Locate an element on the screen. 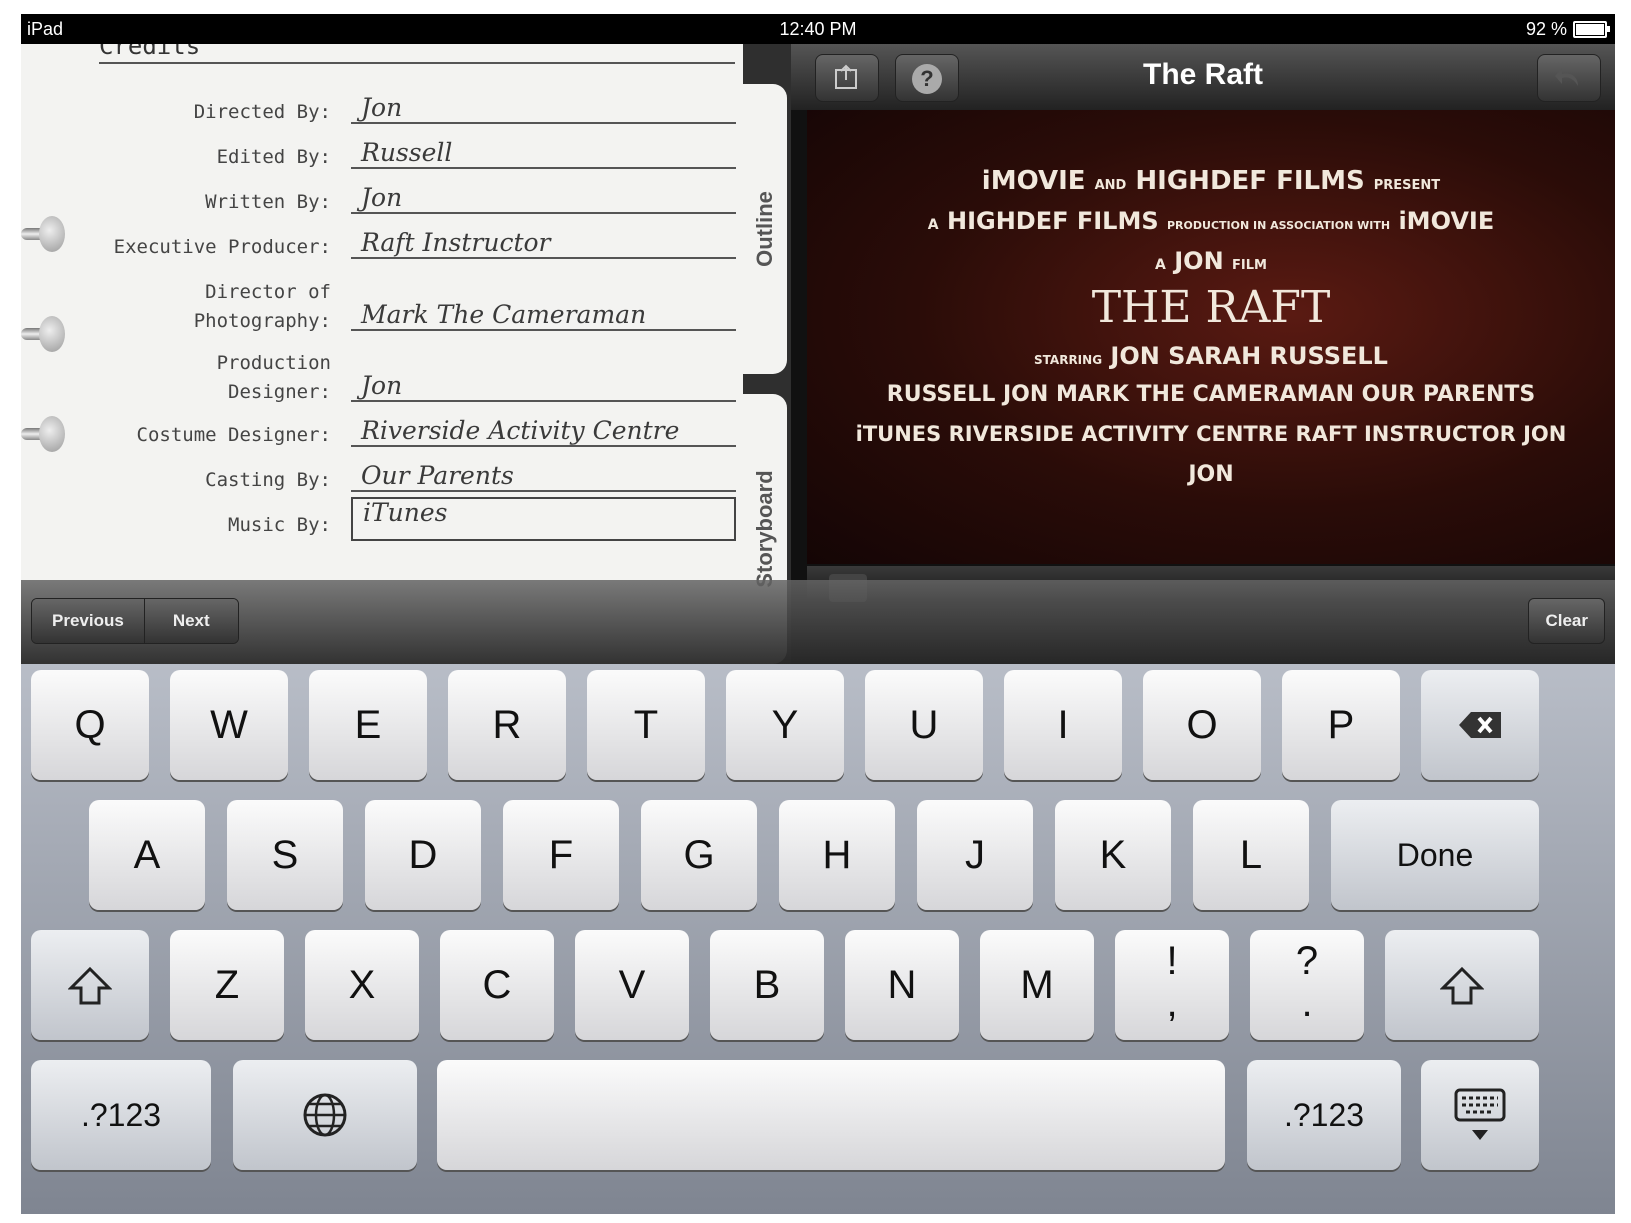 Image resolution: width=1631 pixels, height=1223 pixels. tab-outline: Outline is located at coordinates (765, 229).